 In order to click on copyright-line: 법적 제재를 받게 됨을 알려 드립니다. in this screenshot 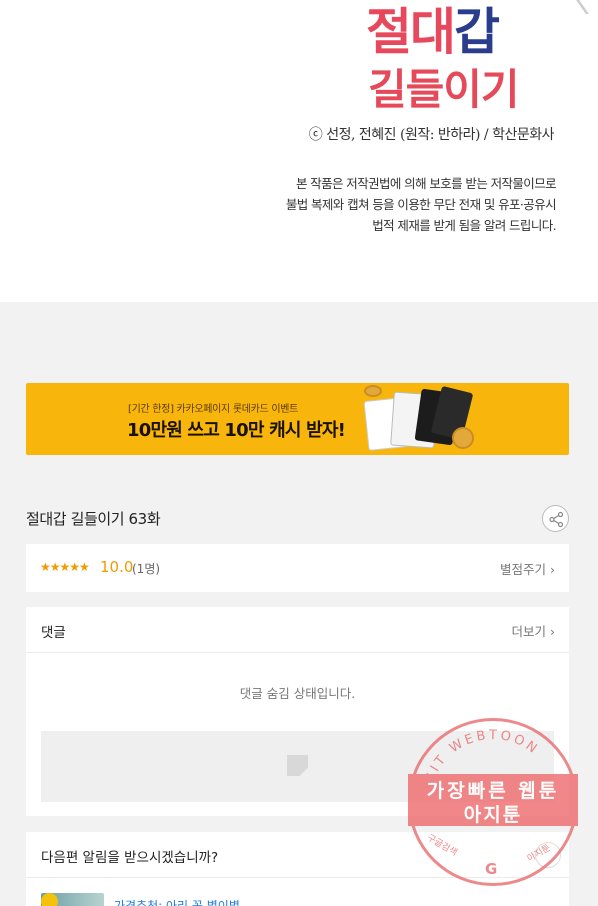, I will do `click(464, 225)`.